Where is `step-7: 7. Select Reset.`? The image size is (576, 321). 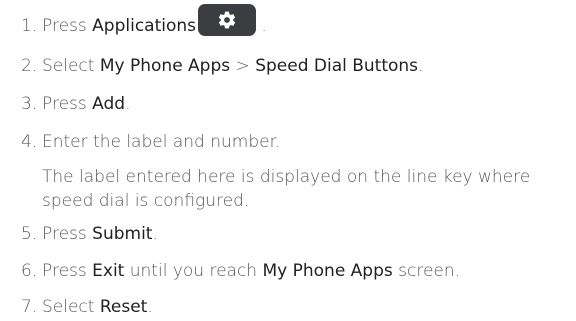 step-7: 7. Select Reset. is located at coordinates (87, 307).